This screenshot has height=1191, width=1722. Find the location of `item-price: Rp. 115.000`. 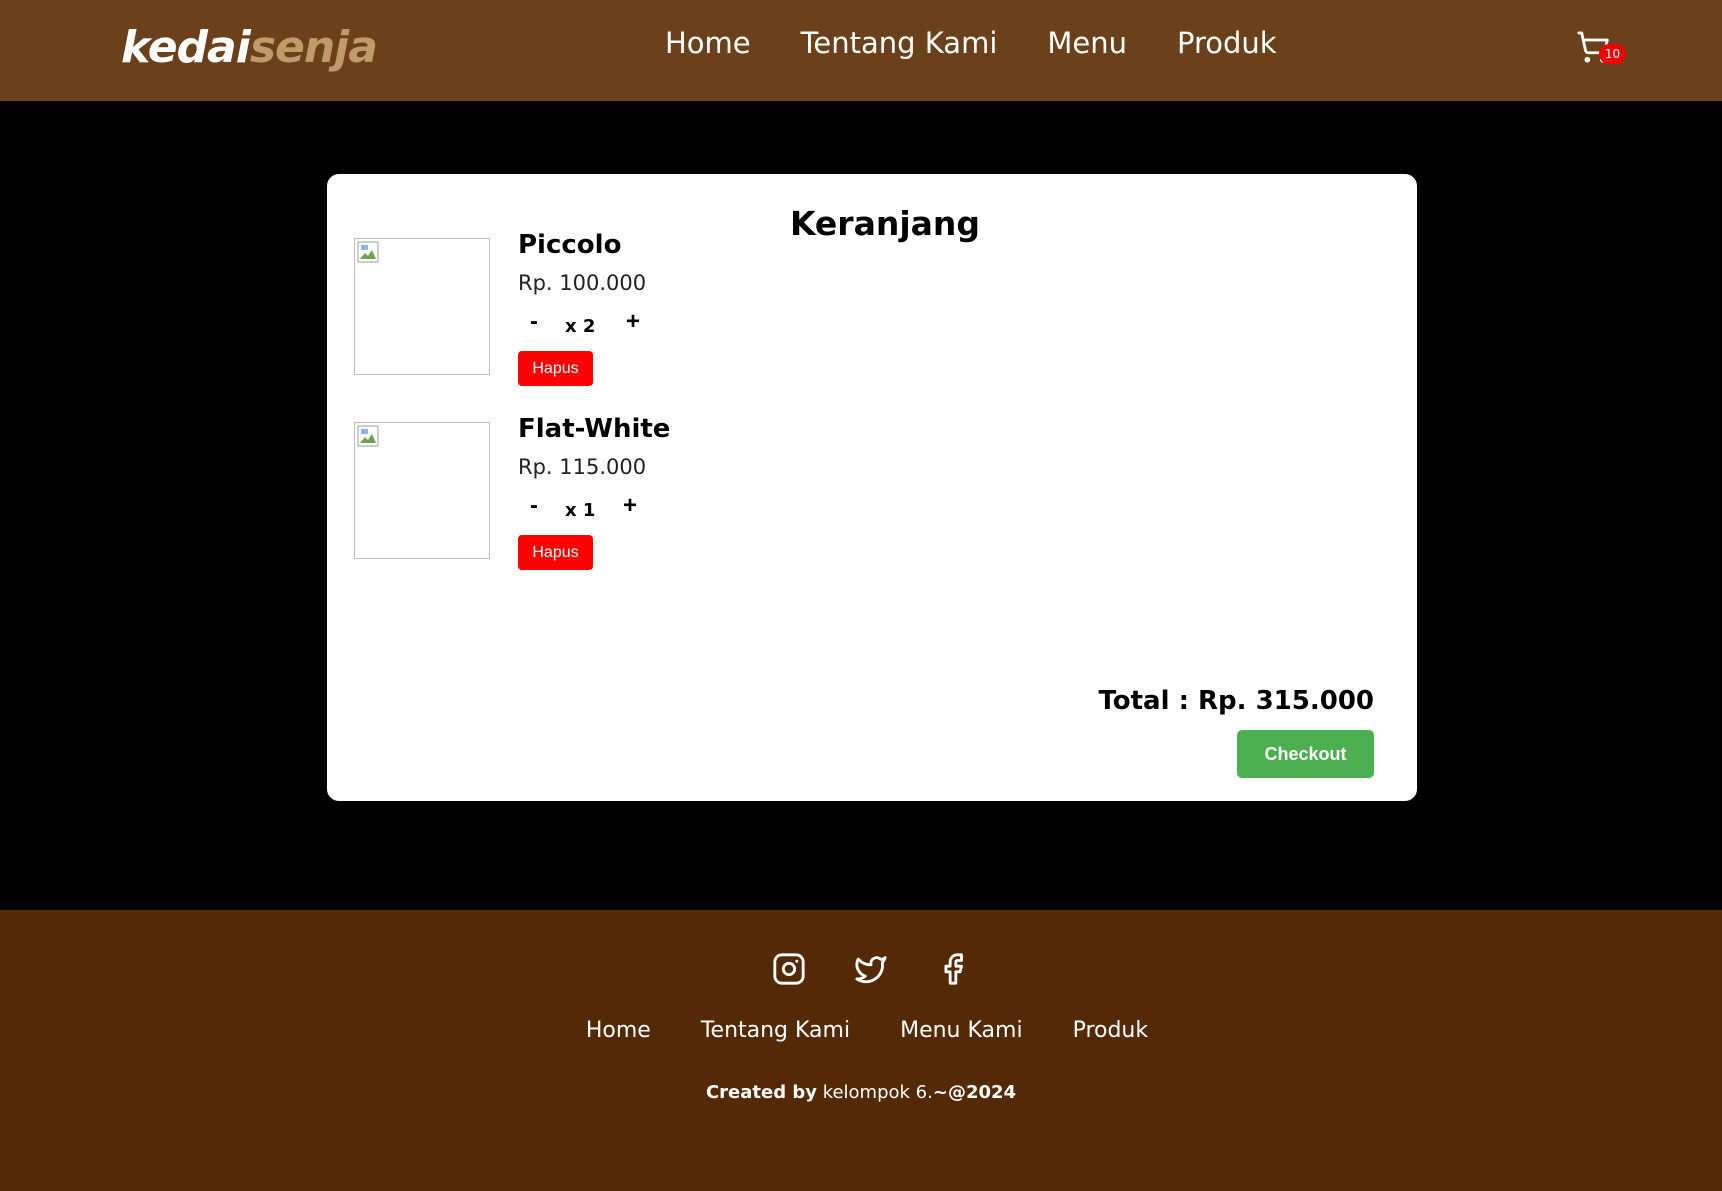

item-price: Rp. 115.000 is located at coordinates (582, 467).